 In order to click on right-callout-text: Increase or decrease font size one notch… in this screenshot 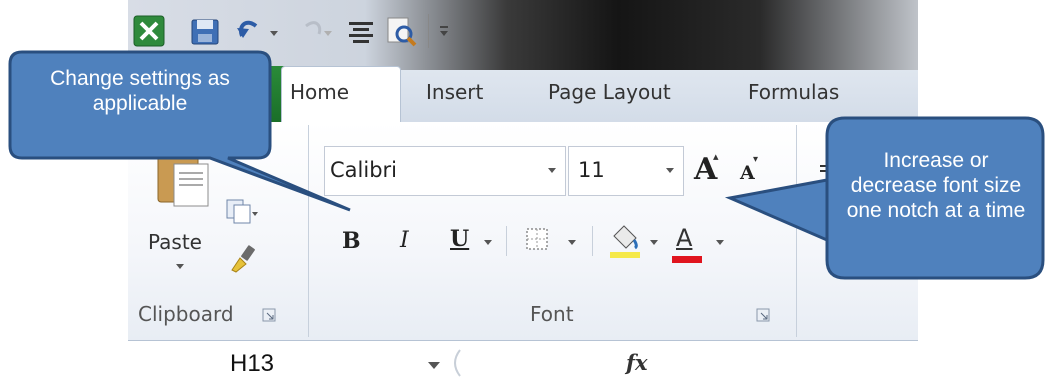, I will do `click(936, 185)`.